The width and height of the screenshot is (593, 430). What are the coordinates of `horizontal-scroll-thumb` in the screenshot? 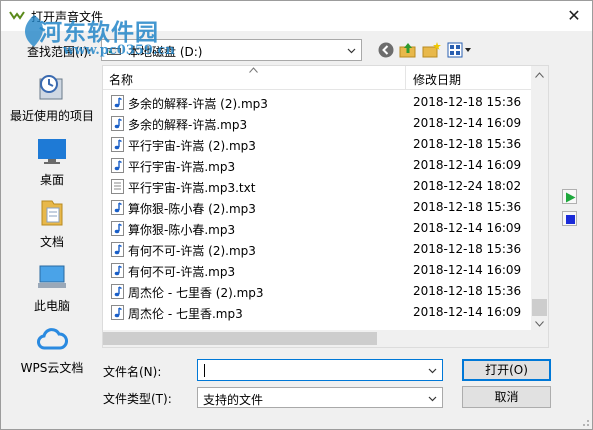 It's located at (240, 338).